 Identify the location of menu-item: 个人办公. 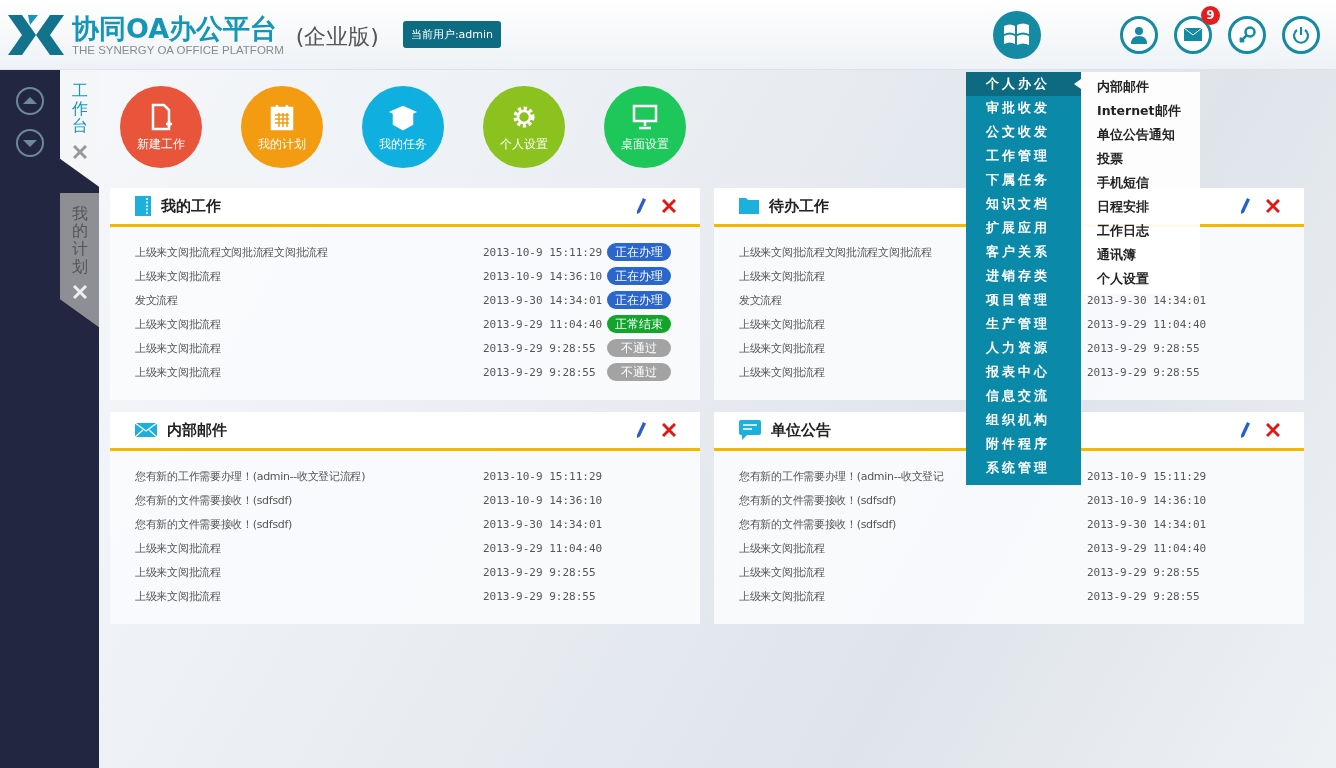
(1023, 84).